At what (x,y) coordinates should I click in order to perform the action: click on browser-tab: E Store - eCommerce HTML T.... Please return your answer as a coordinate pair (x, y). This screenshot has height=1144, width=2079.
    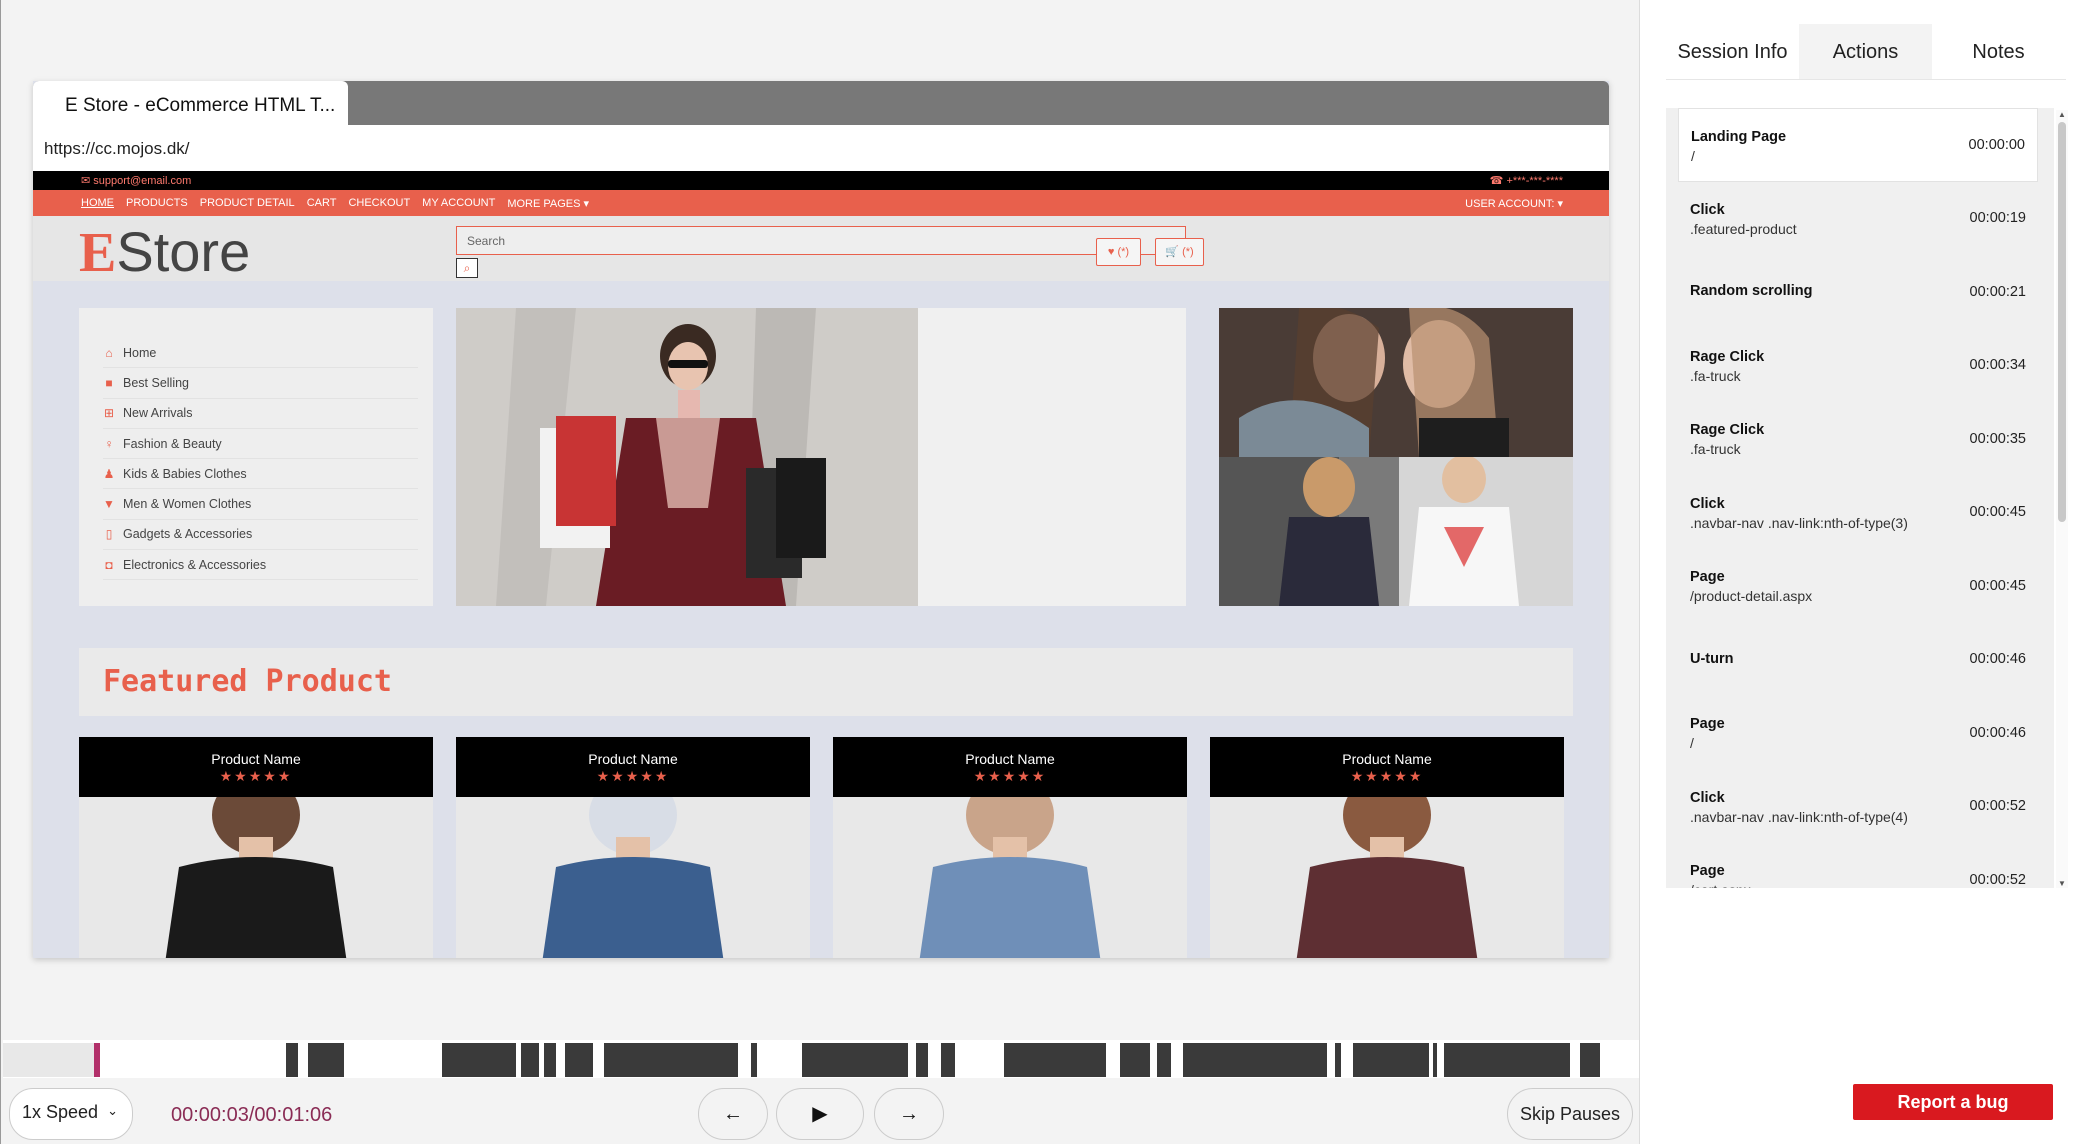
    Looking at the image, I should click on (190, 103).